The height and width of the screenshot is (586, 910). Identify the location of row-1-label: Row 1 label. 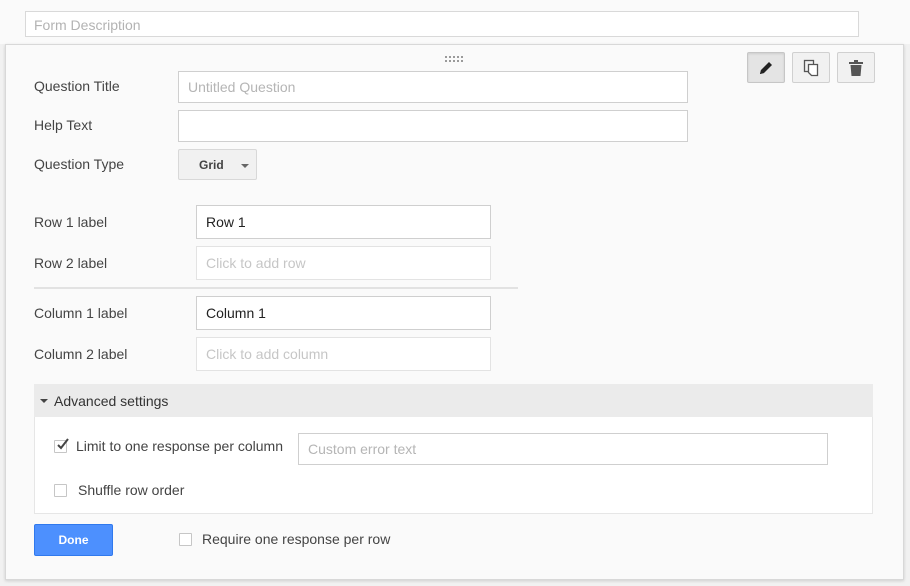
(71, 222).